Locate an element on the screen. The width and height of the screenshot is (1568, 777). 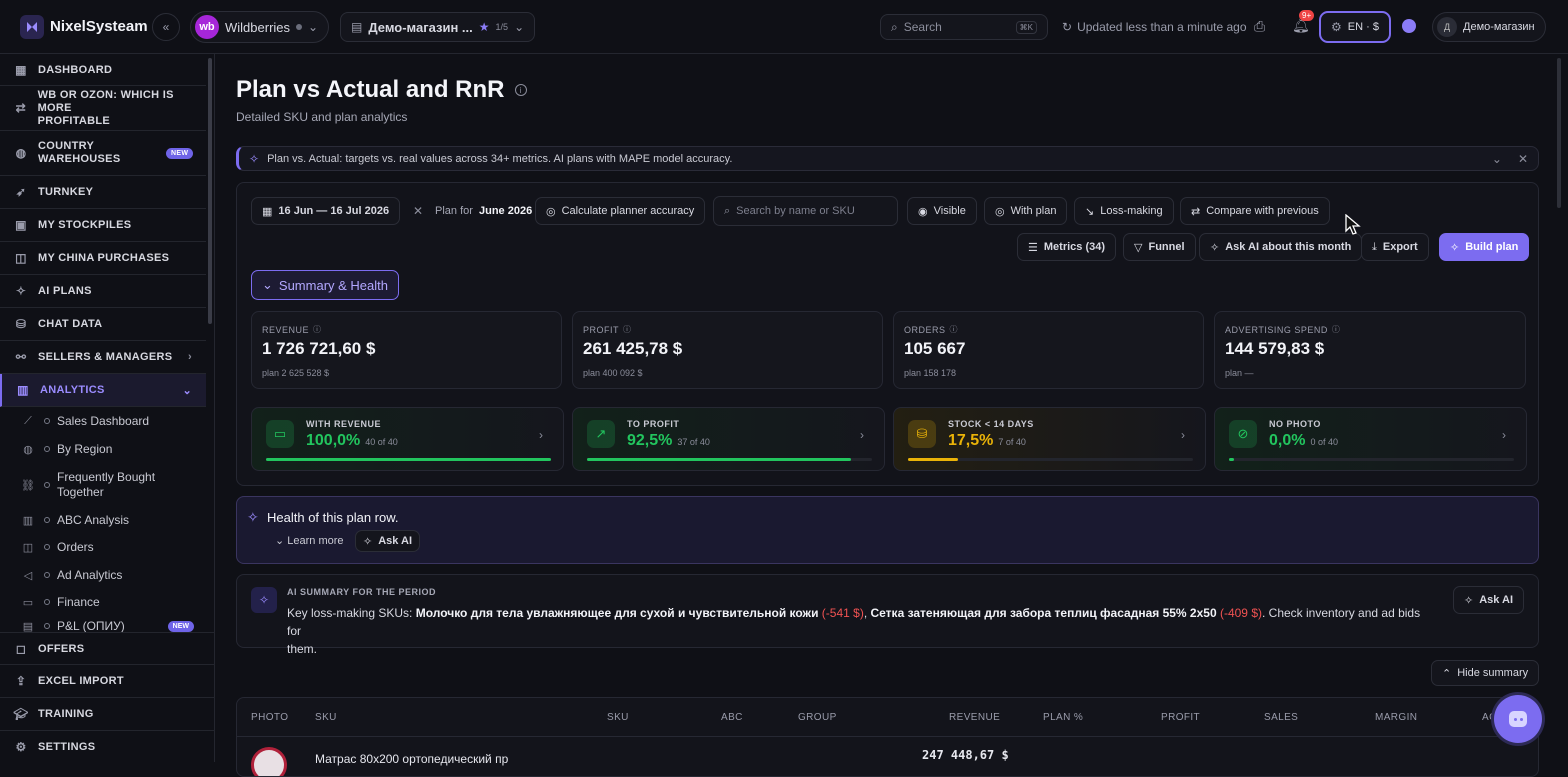
hide-summary-button: ⌃ Hide summary is located at coordinates (1485, 673).